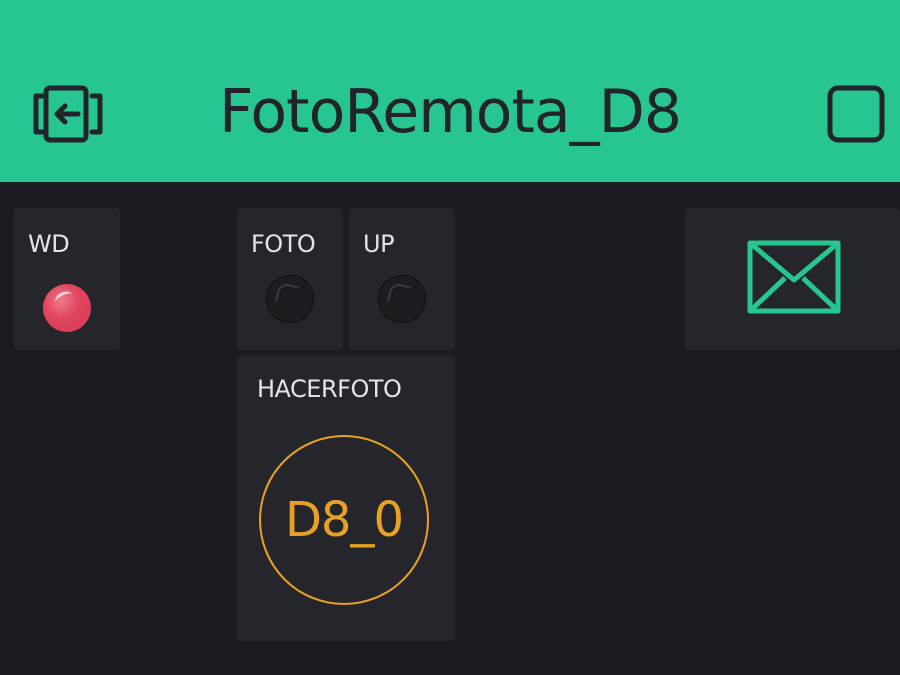 The image size is (900, 675). Describe the element at coordinates (283, 244) in the screenshot. I see `foto-label: FOTO` at that location.